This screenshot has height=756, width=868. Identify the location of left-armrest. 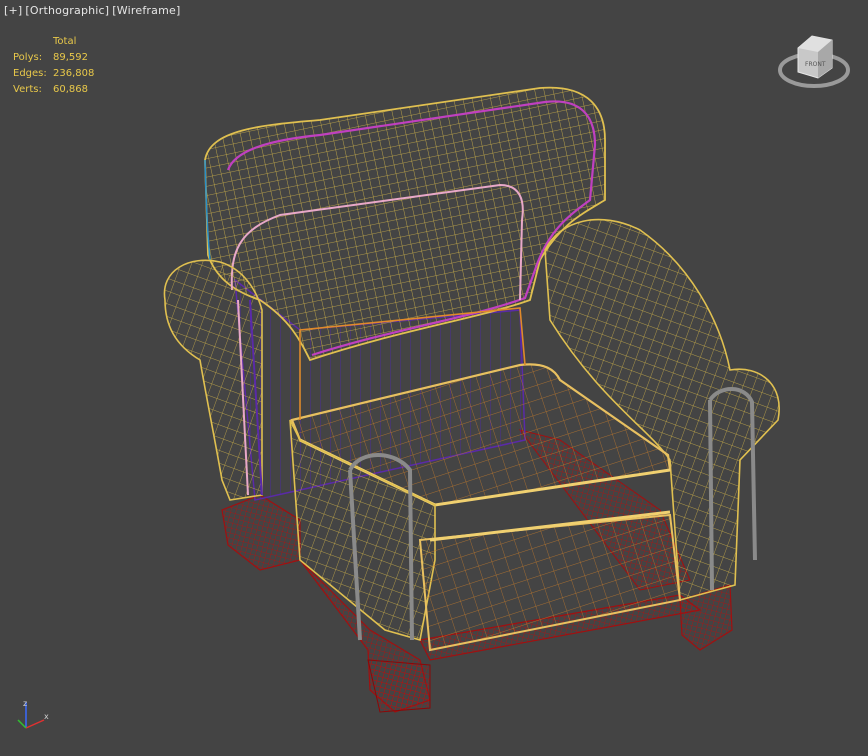
(213, 380).